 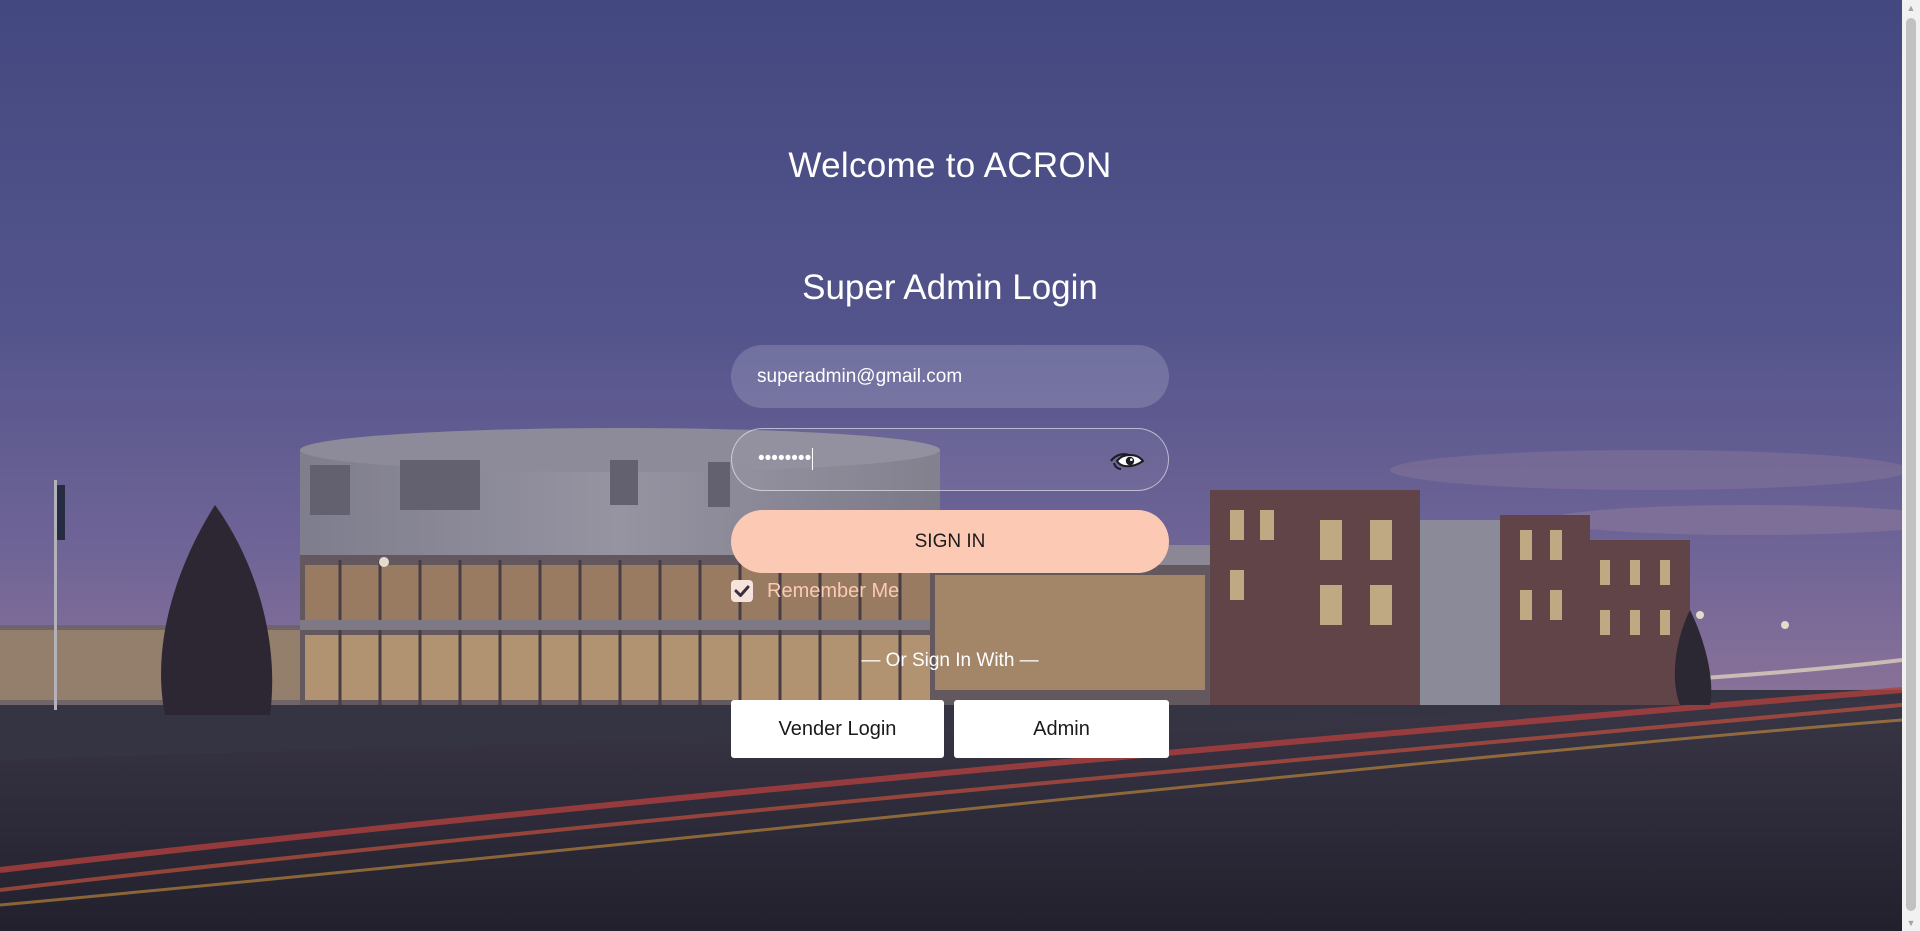 I want to click on remember-me-label: Remember Me, so click(x=833, y=590).